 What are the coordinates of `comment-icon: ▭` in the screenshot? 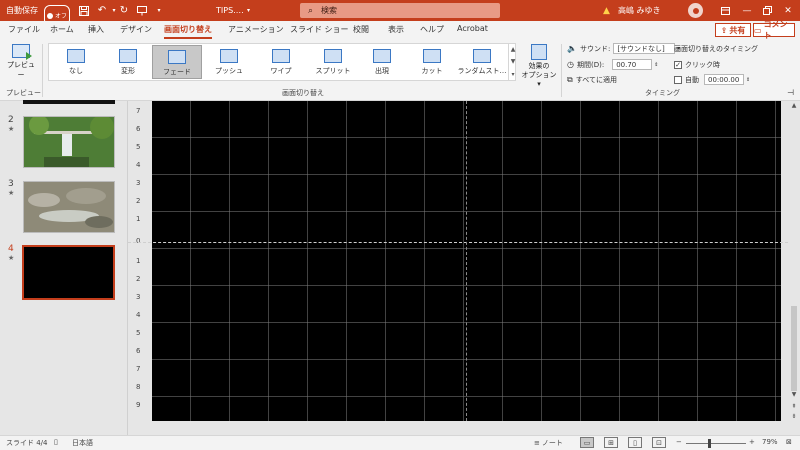 It's located at (758, 30).